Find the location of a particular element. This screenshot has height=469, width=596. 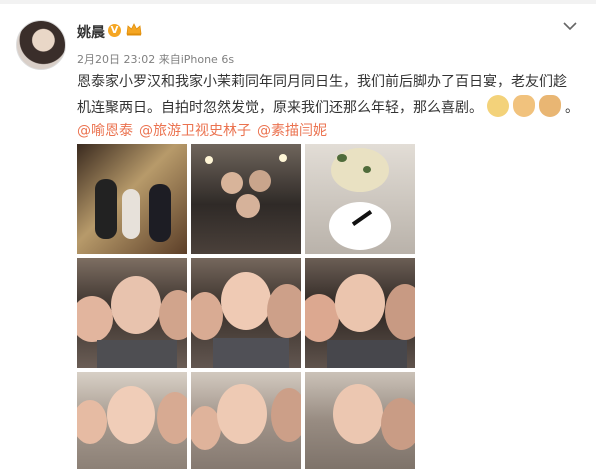

post-meta: 2月20日 23:02 来自iPhone 6s is located at coordinates (155, 59).